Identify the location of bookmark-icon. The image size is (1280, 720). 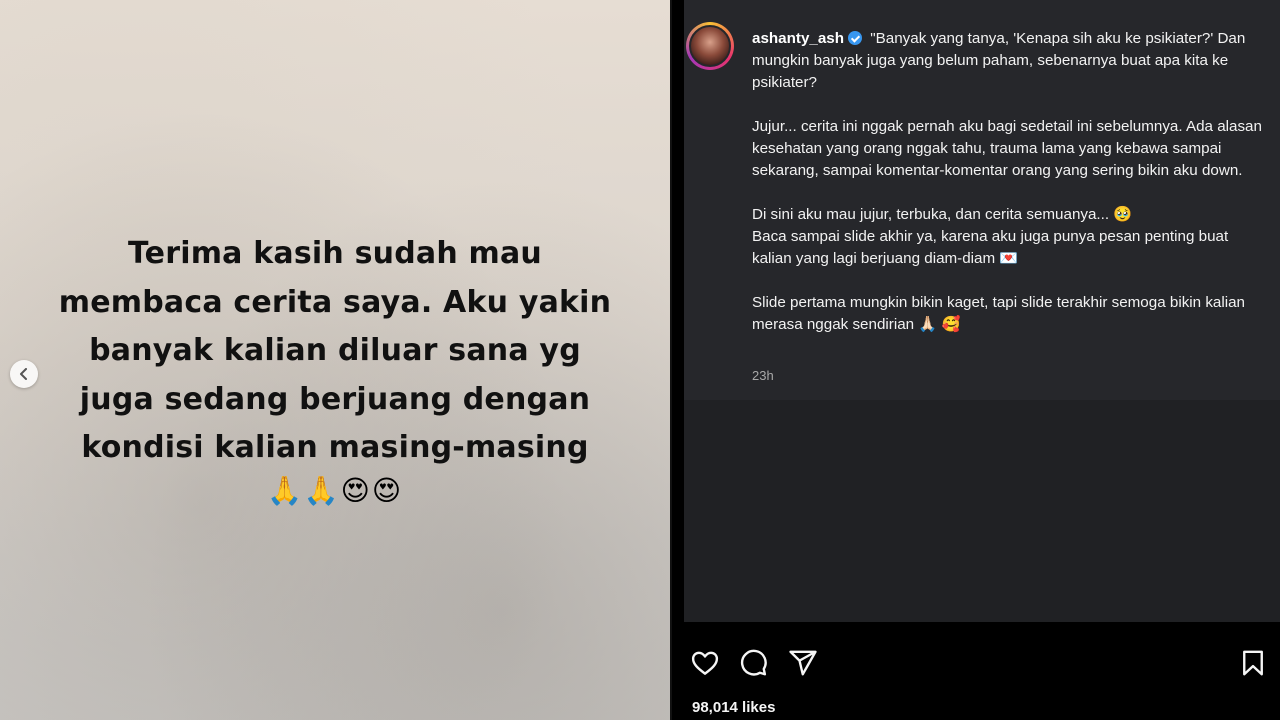
(1253, 663).